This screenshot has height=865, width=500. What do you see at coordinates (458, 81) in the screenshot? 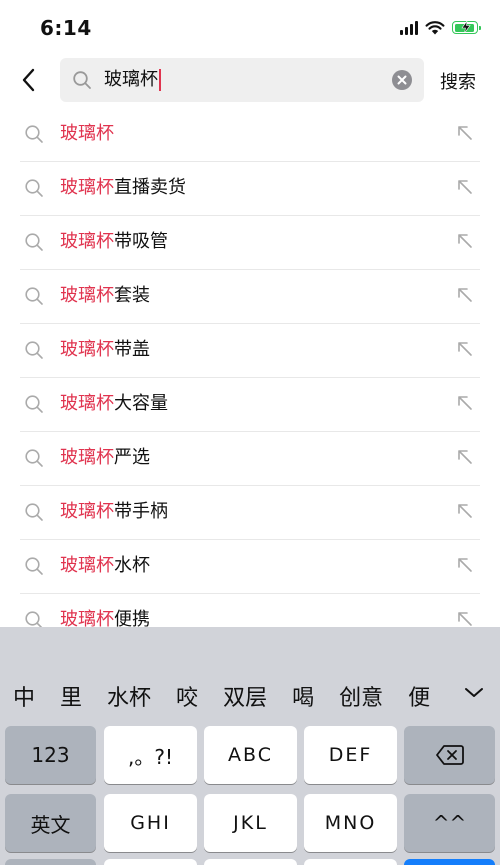
I see `search-button: 搜索` at bounding box center [458, 81].